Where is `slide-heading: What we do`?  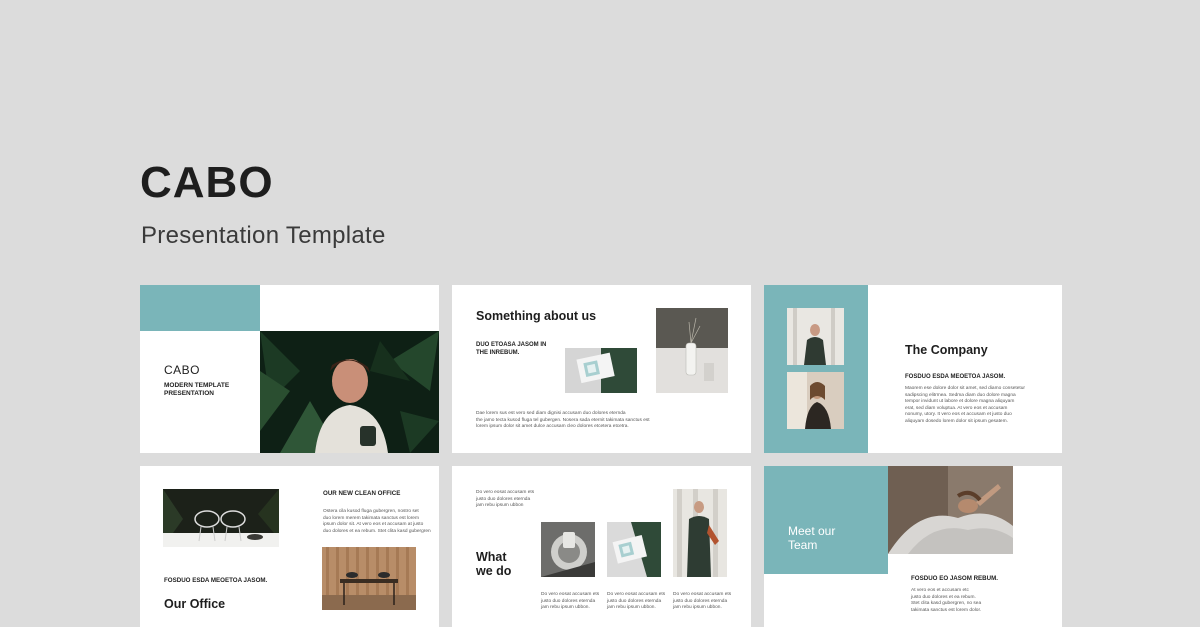 slide-heading: What we do is located at coordinates (493, 564).